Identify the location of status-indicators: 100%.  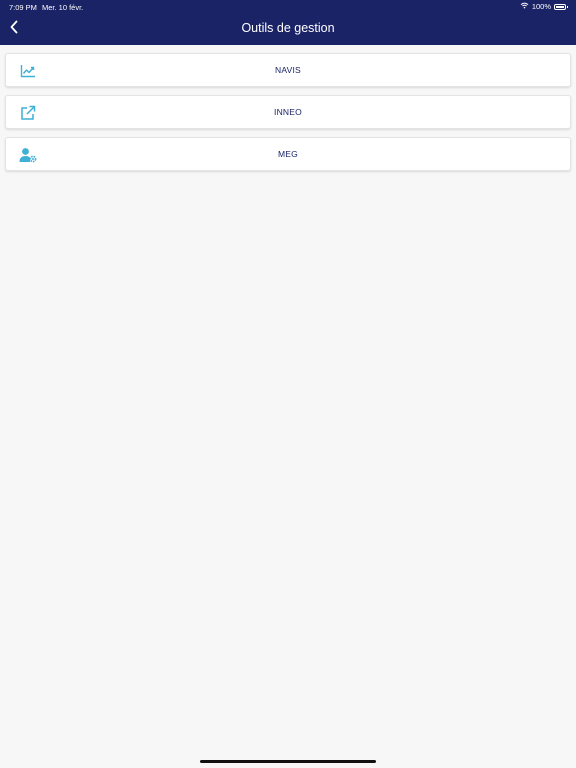
(544, 6).